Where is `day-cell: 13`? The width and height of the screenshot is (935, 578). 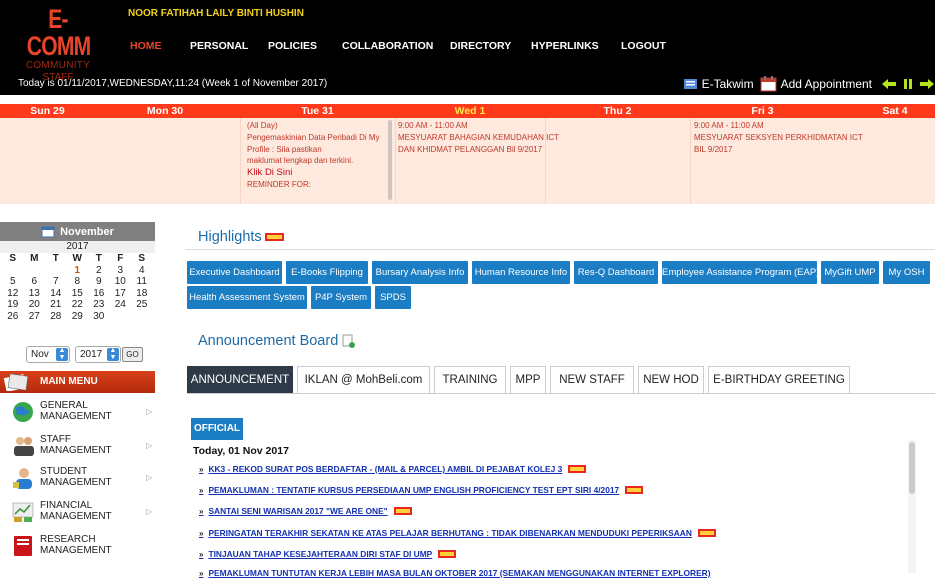 day-cell: 13 is located at coordinates (35, 294).